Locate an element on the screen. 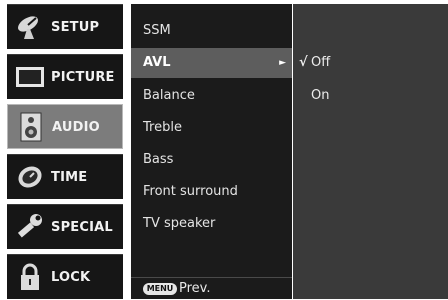 The height and width of the screenshot is (300, 448). menu-item-front-surround: Front surround is located at coordinates (211, 192).